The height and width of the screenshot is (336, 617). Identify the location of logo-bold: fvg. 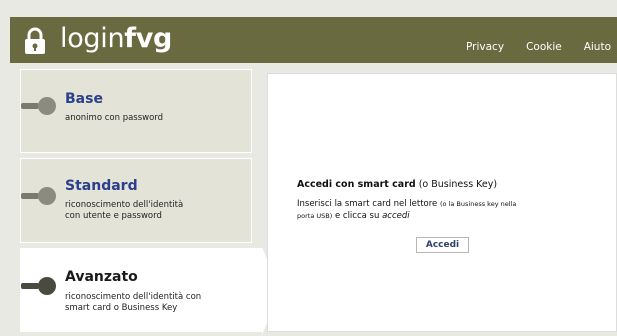
(148, 38).